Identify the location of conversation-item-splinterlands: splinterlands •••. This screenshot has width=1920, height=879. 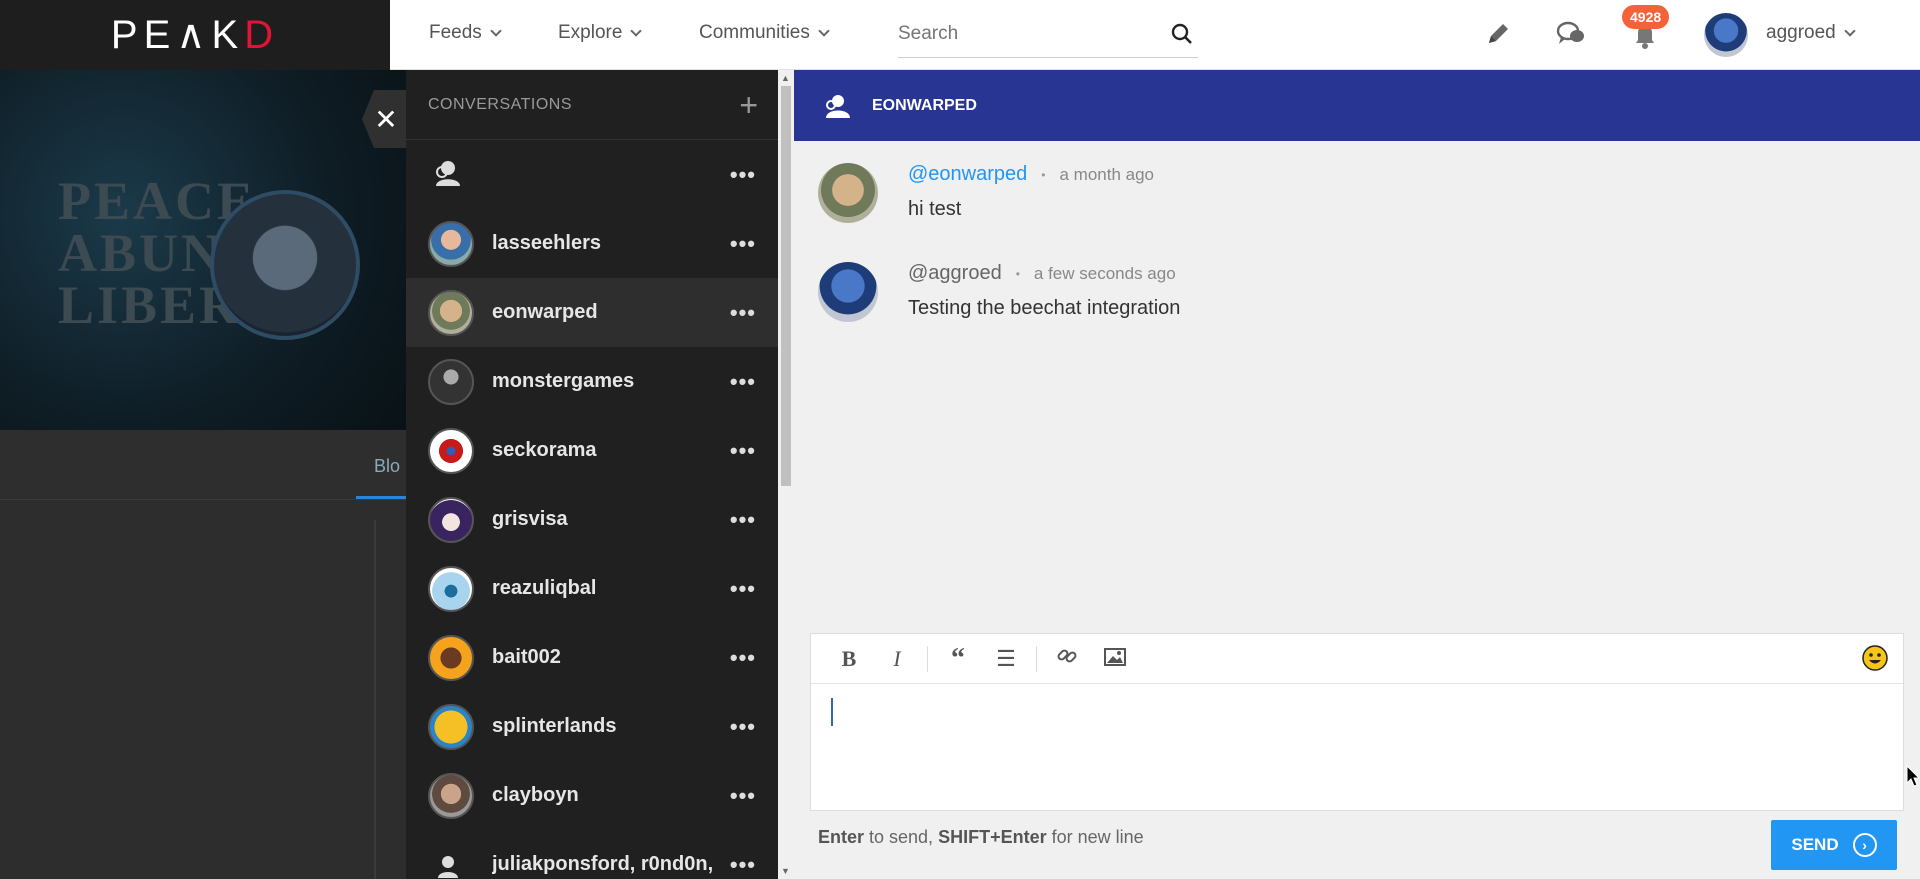
(592, 726).